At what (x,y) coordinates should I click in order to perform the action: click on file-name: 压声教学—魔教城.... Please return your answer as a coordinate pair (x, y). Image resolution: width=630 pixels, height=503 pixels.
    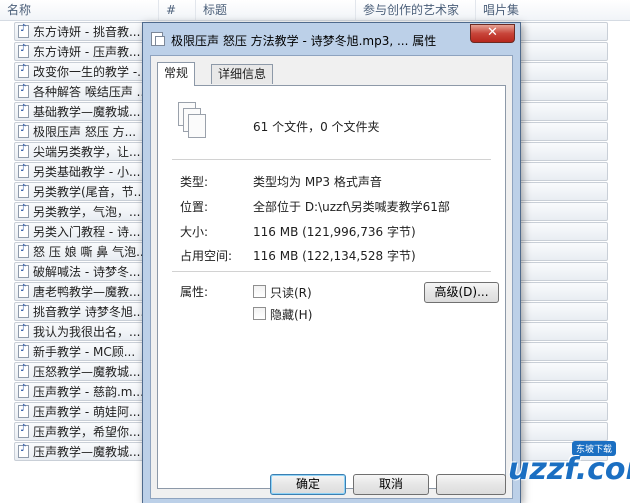
    Looking at the image, I should click on (87, 452).